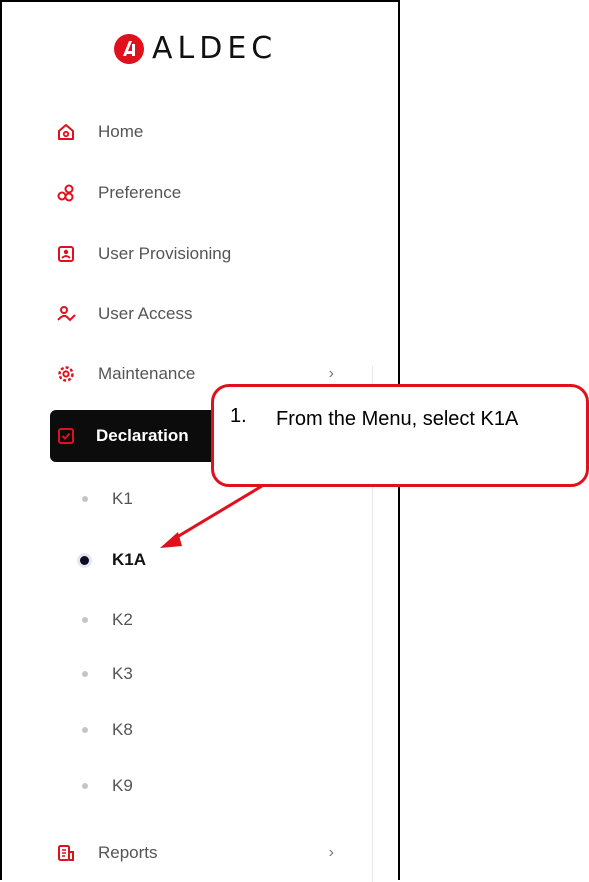 This screenshot has width=589, height=882. Describe the element at coordinates (121, 131) in the screenshot. I see `sidebar-item-label: Home` at that location.